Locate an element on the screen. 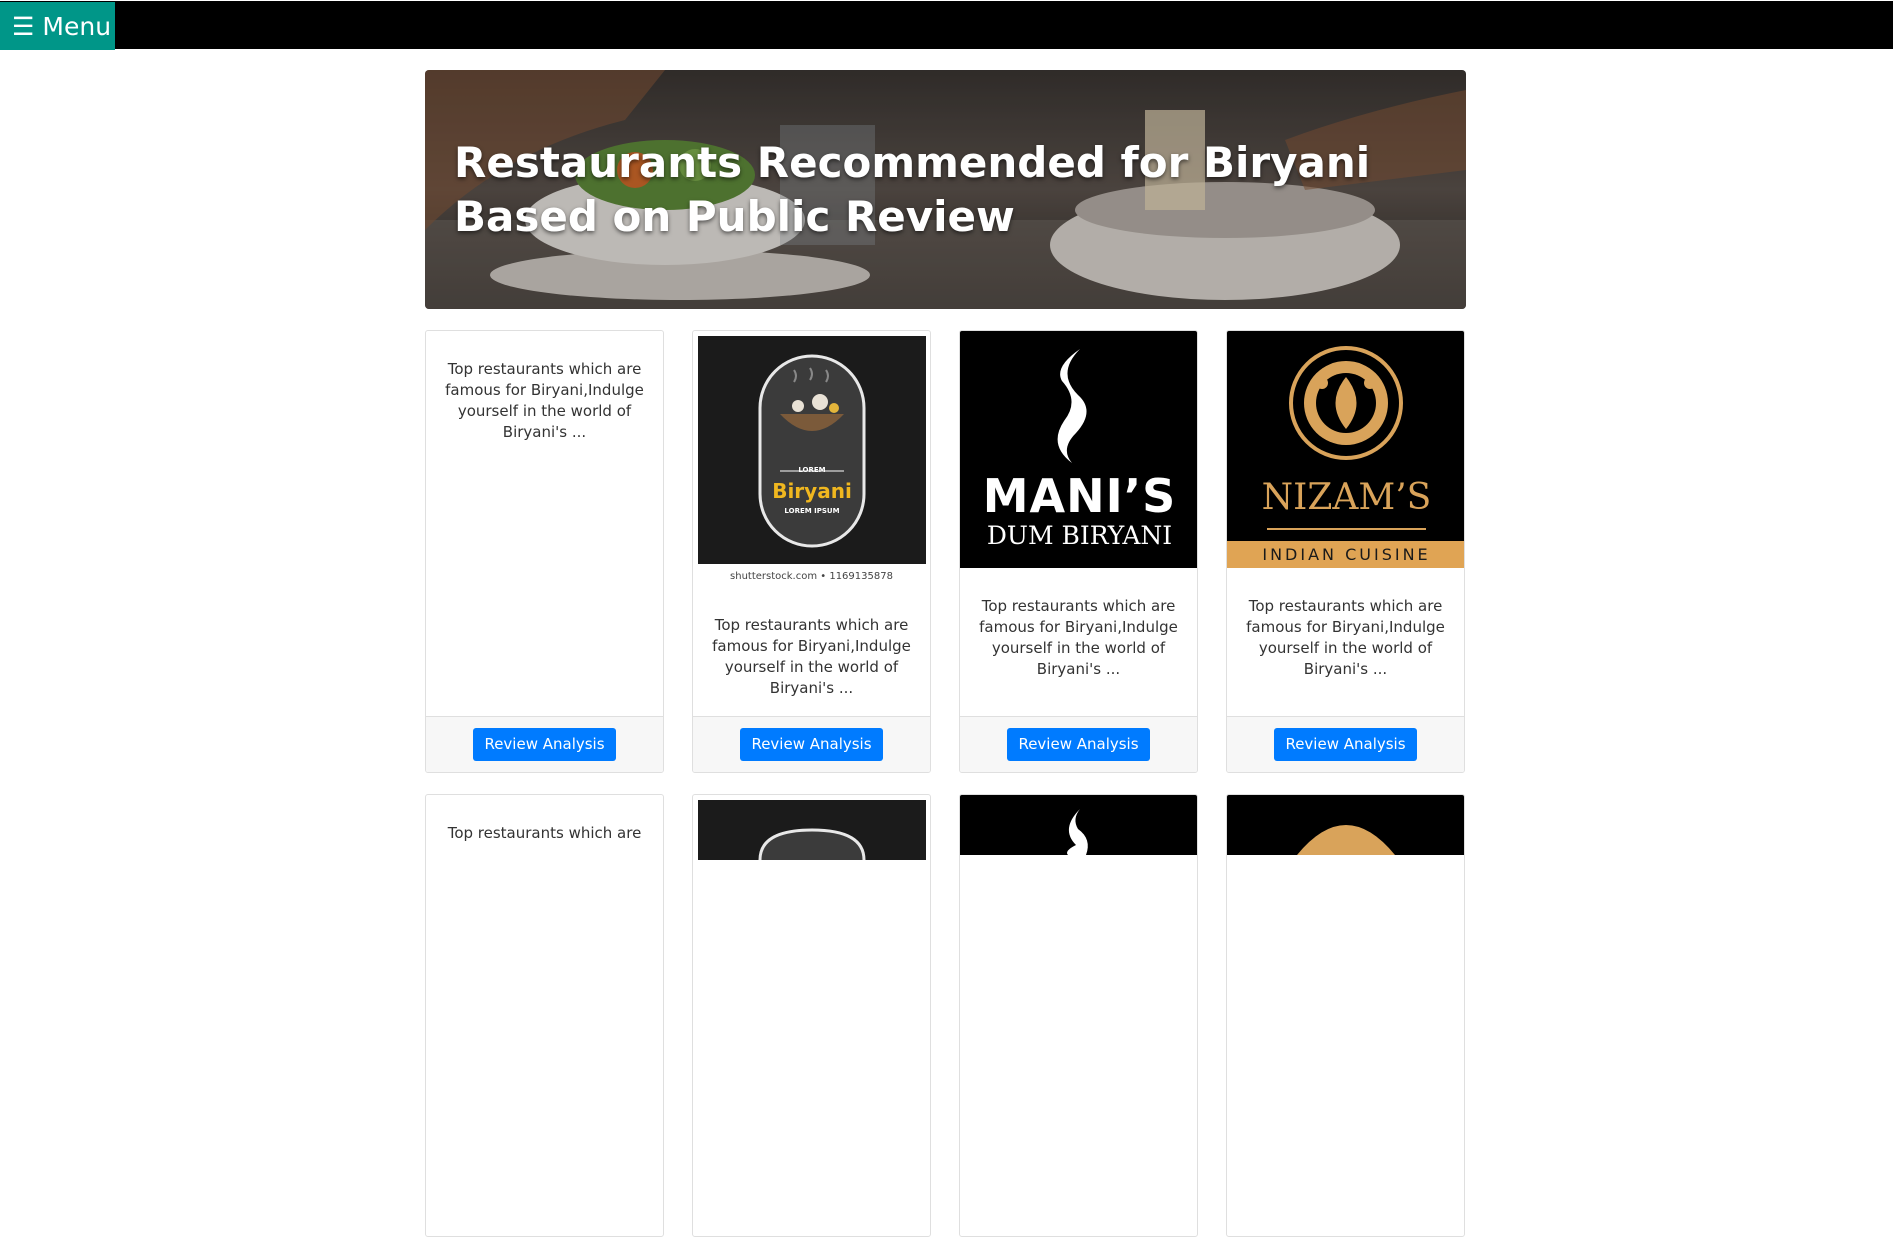  manis-logo-image: MANI’S DUM BIRYANI is located at coordinates (1078, 449).